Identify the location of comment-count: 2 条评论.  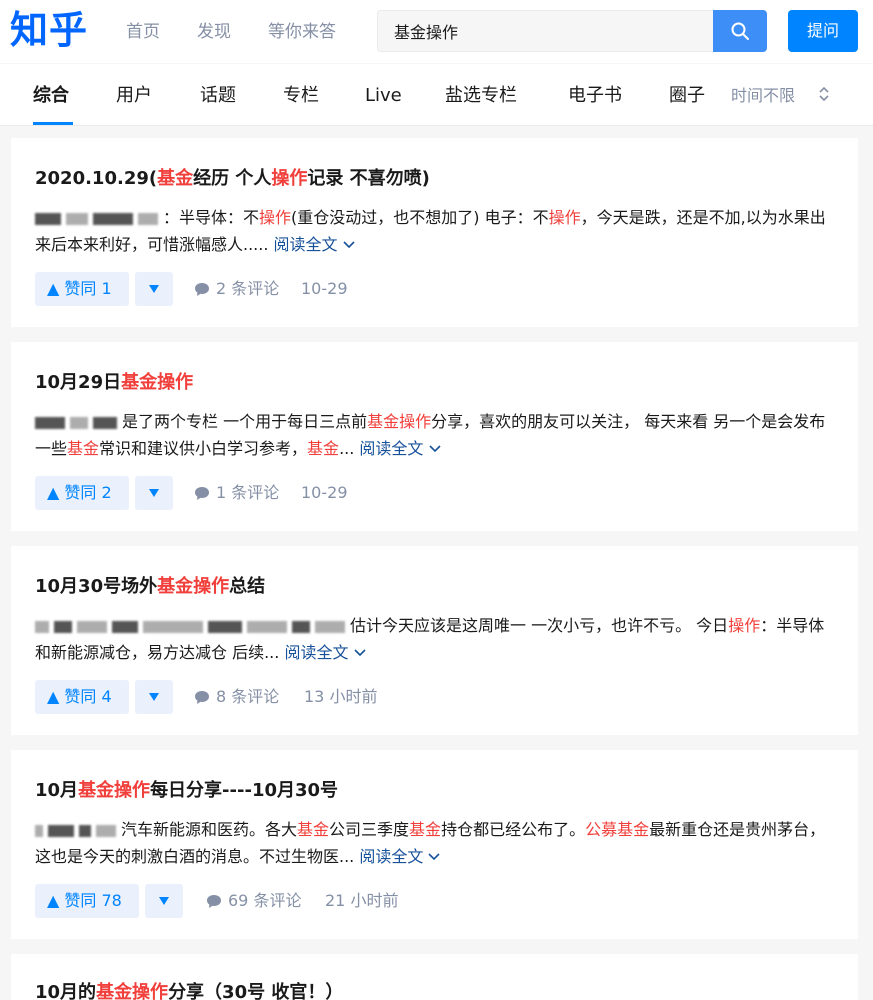
(236, 289).